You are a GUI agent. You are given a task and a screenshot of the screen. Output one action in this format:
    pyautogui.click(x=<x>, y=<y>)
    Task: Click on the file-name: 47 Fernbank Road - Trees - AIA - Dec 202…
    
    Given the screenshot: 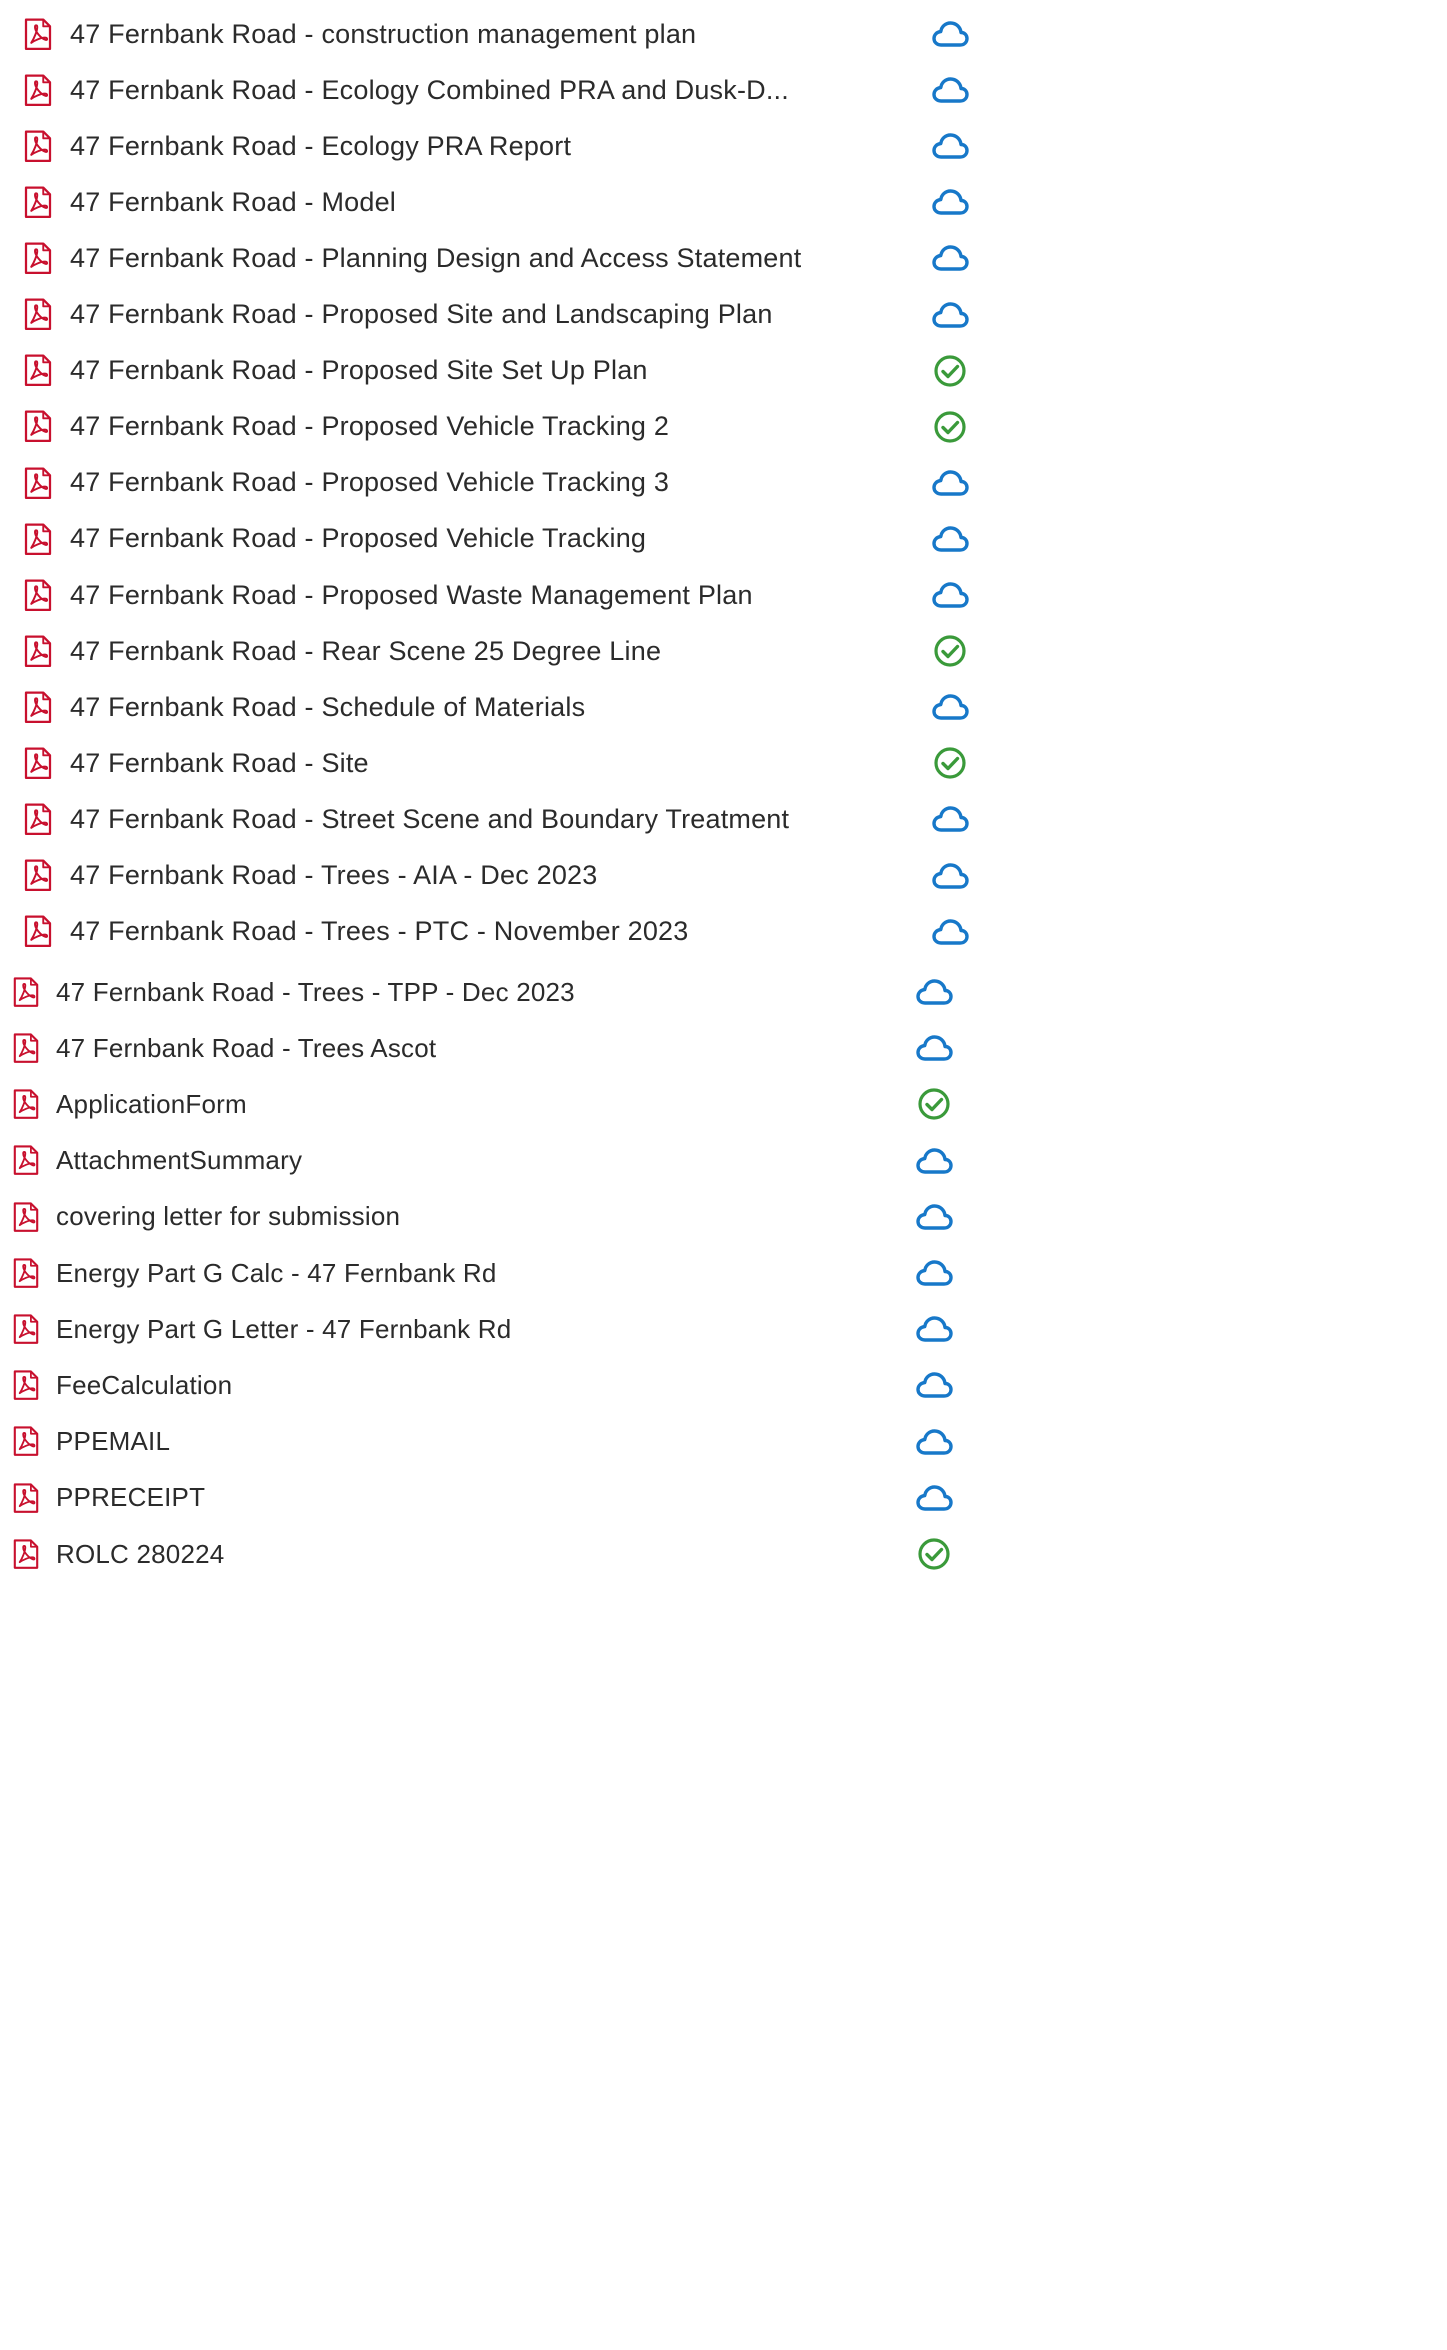 What is the action you would take?
    pyautogui.click(x=334, y=875)
    